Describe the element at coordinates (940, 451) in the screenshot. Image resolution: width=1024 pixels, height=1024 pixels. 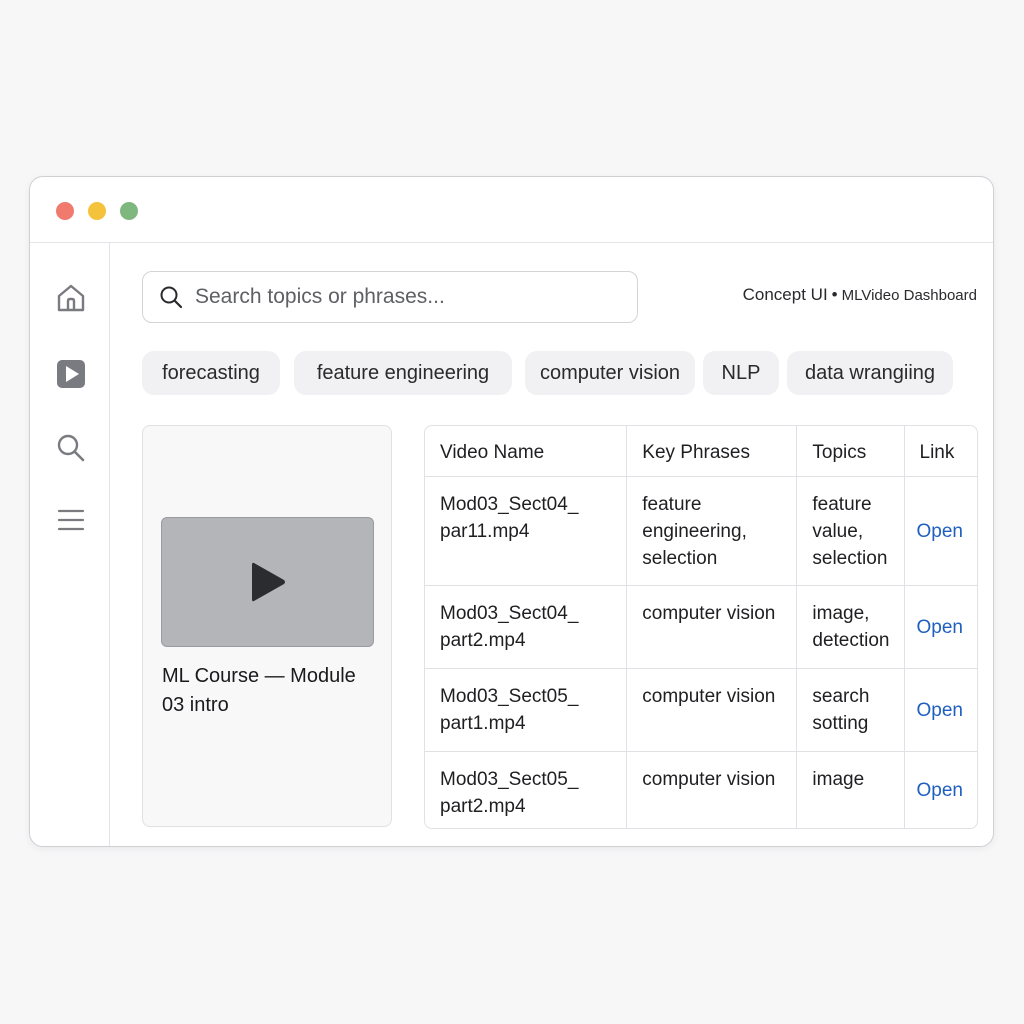
I see `column-header-link: Link` at that location.